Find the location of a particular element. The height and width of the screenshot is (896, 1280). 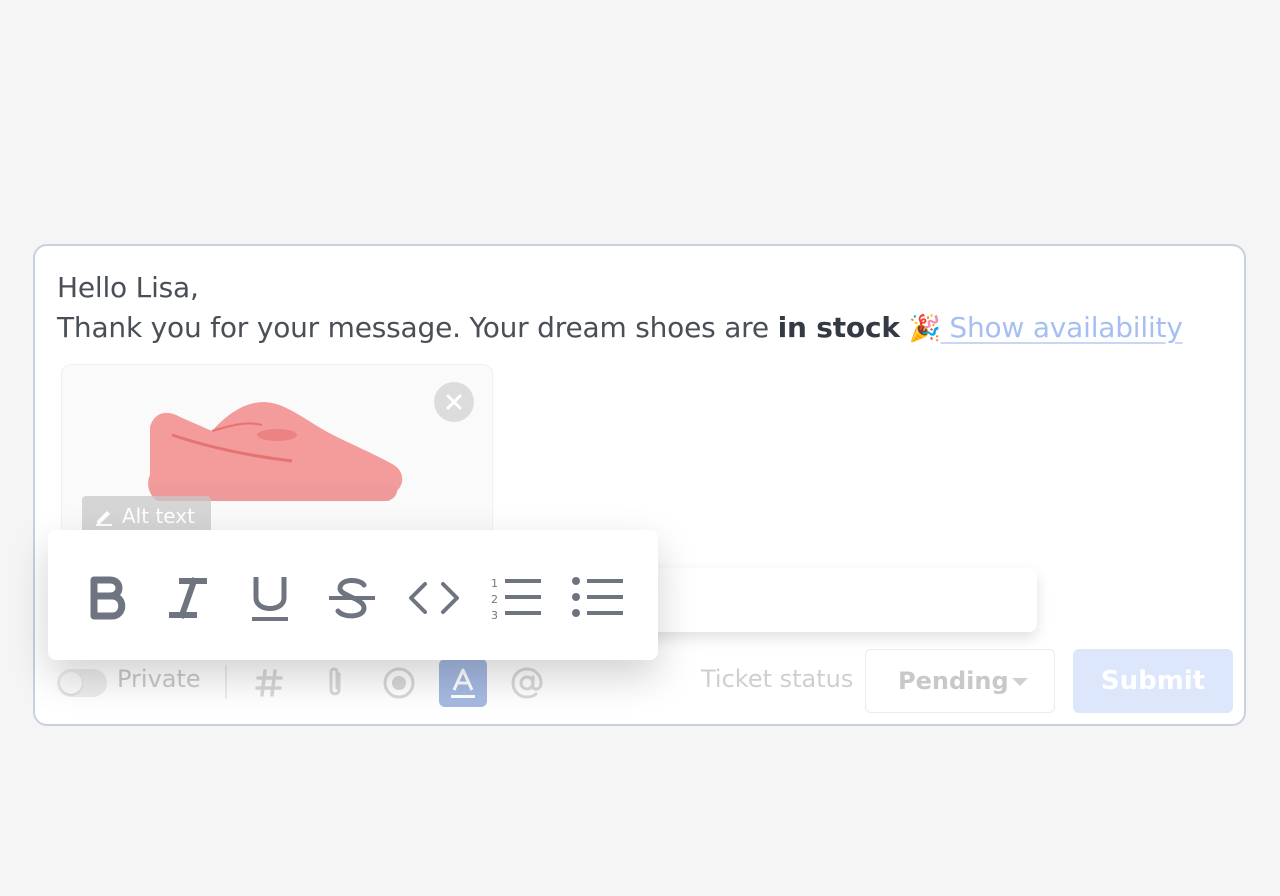

underline-button is located at coordinates (270, 598).